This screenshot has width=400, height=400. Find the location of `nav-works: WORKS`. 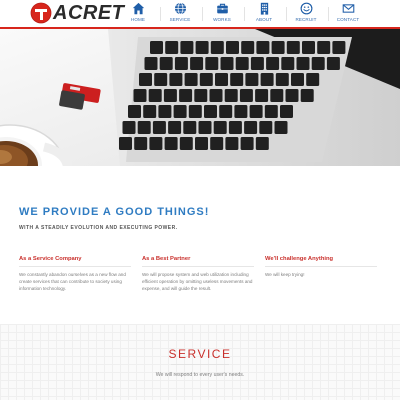

nav-works: WORKS is located at coordinates (222, 13).